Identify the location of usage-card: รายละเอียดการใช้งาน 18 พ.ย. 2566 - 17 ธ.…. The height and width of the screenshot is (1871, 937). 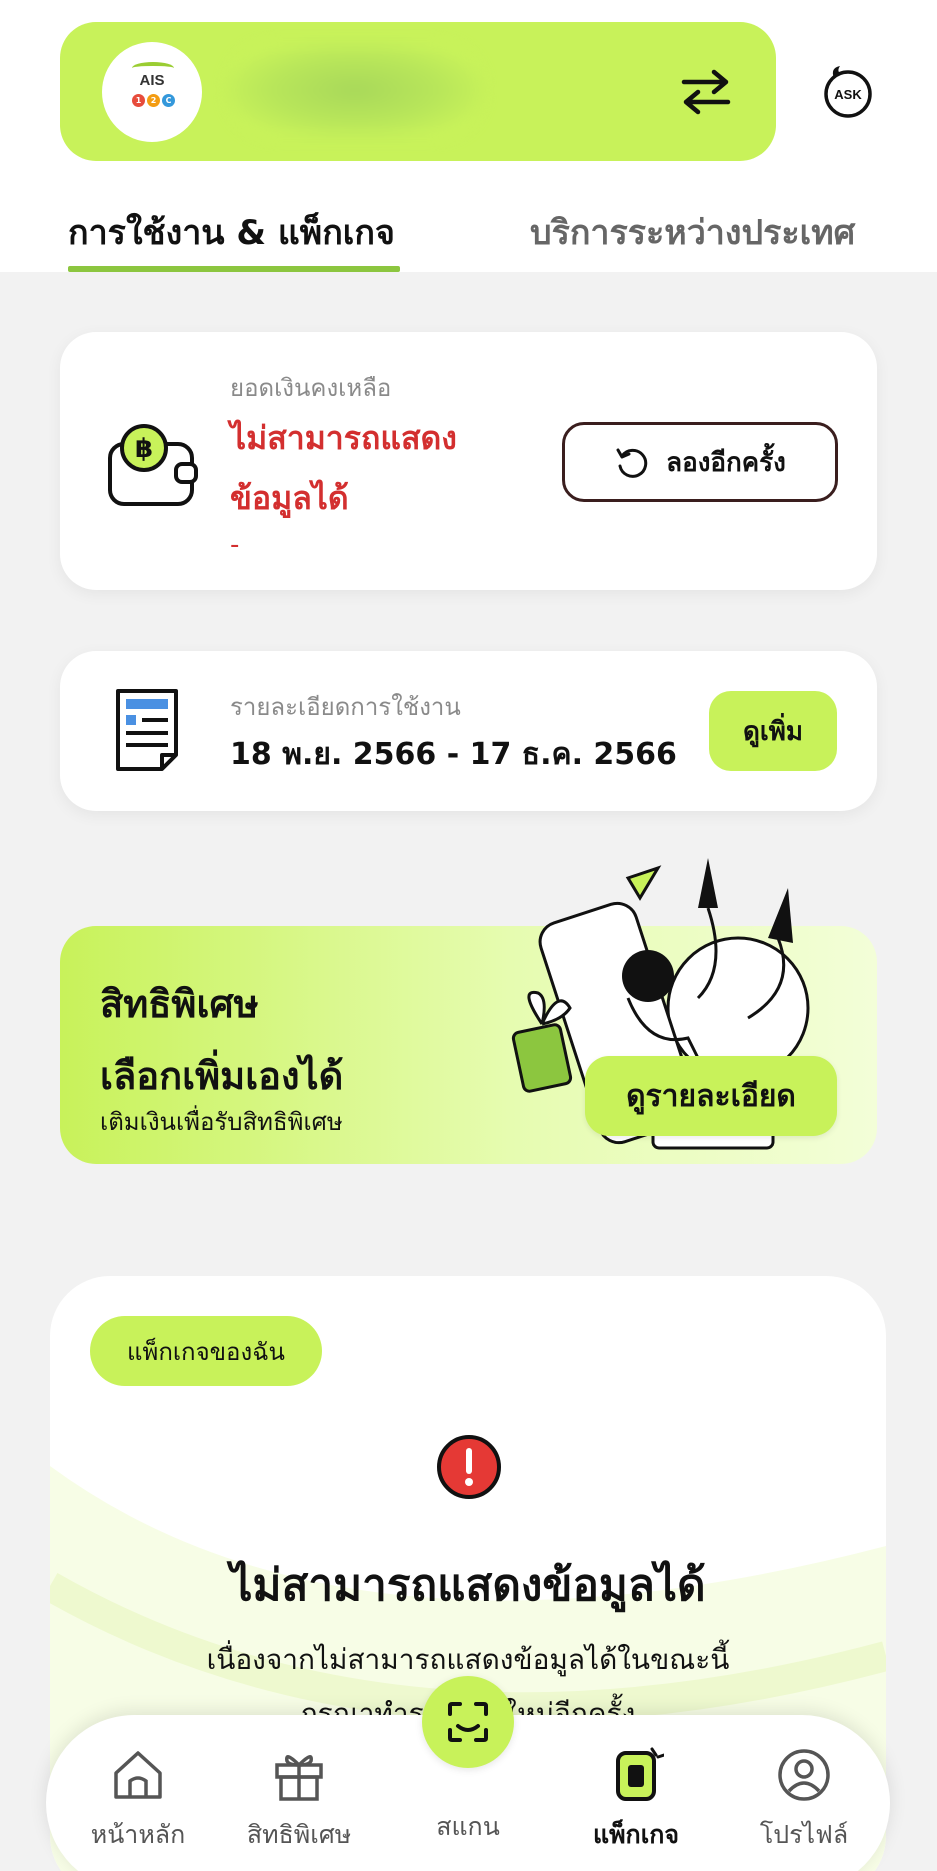
(468, 731).